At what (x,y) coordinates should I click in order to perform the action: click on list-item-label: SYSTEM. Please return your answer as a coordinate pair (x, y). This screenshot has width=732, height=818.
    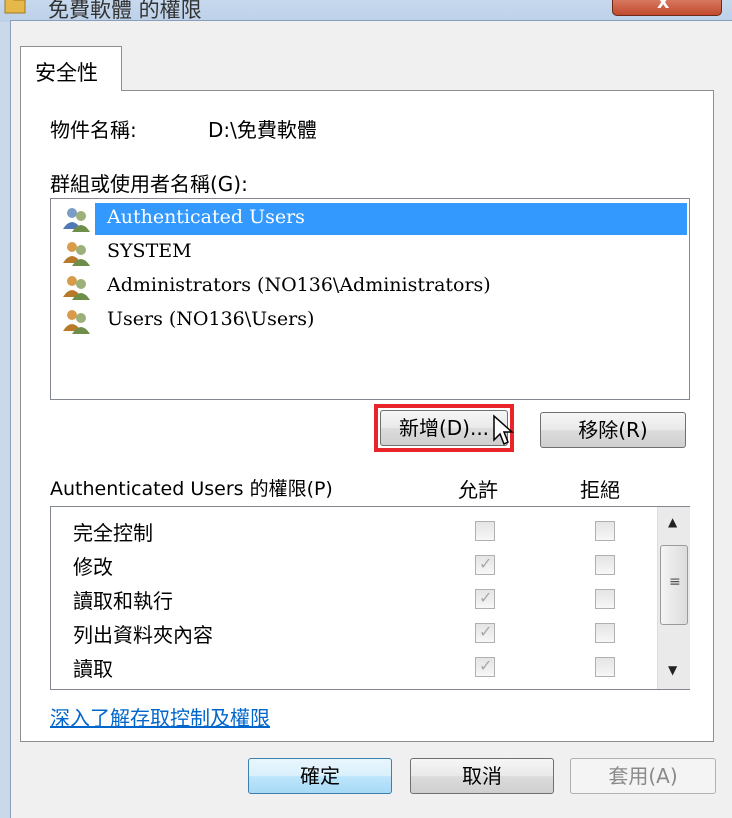
    Looking at the image, I should click on (149, 251).